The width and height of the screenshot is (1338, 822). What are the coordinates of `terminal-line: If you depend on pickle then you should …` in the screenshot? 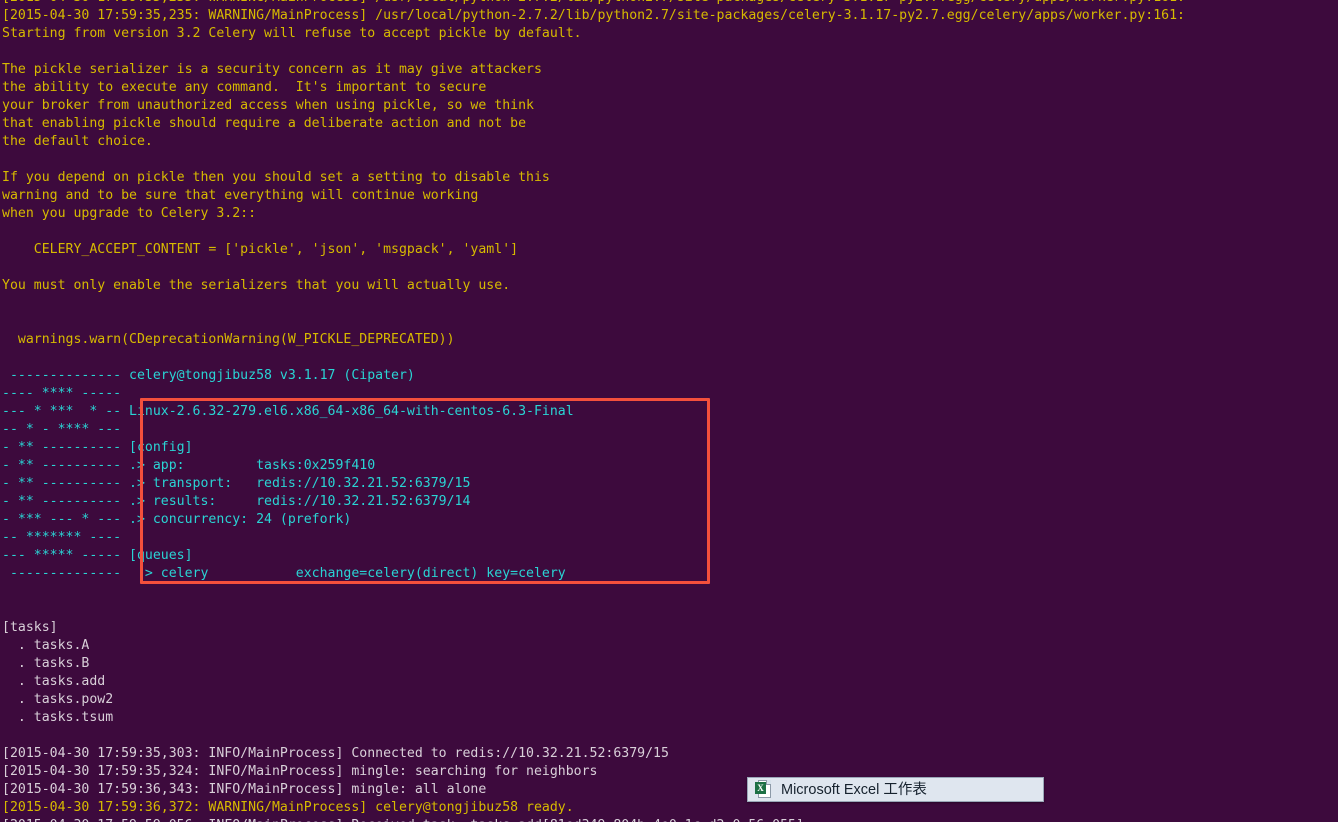 It's located at (276, 177).